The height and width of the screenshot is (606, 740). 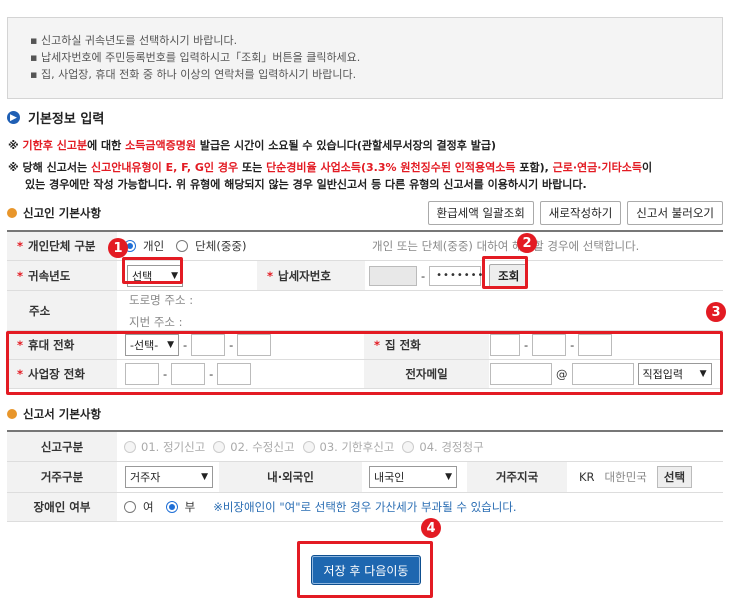 What do you see at coordinates (456, 275) in the screenshot?
I see `taxno-second-input: •••••••` at bounding box center [456, 275].